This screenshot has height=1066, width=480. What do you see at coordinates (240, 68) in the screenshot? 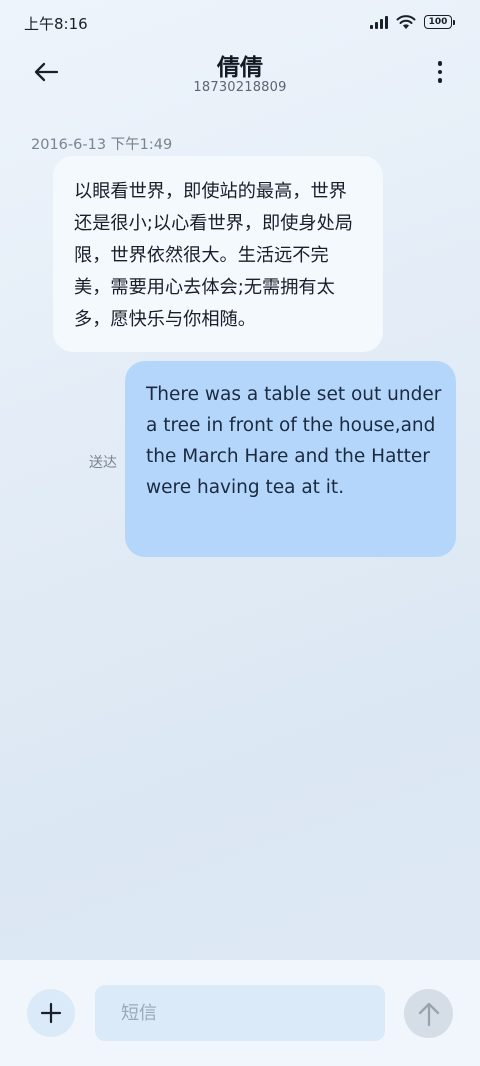
I see `contact-name: 倩倩` at bounding box center [240, 68].